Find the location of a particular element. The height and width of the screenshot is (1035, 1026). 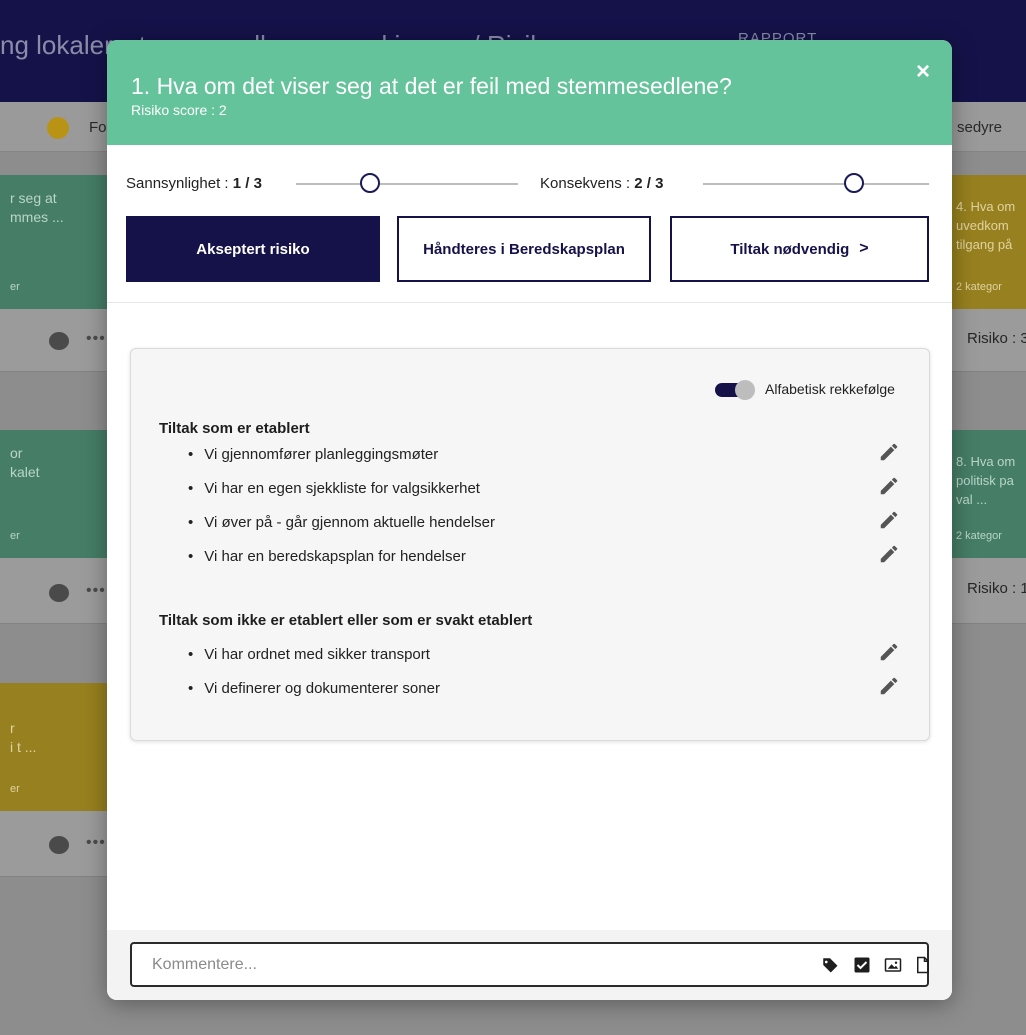

probability-slider-track is located at coordinates (407, 184).